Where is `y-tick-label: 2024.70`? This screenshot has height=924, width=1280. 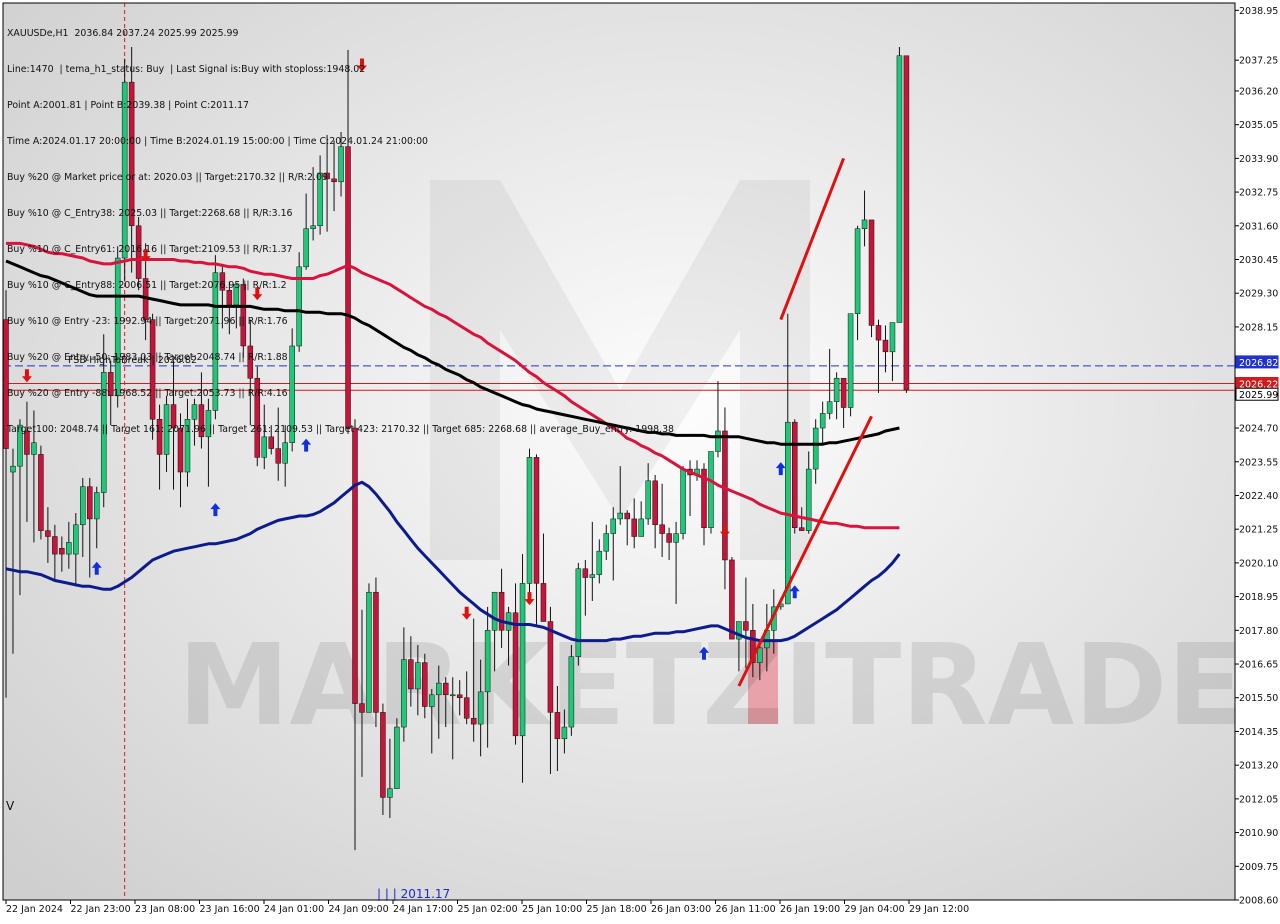 y-tick-label: 2024.70 is located at coordinates (1258, 429).